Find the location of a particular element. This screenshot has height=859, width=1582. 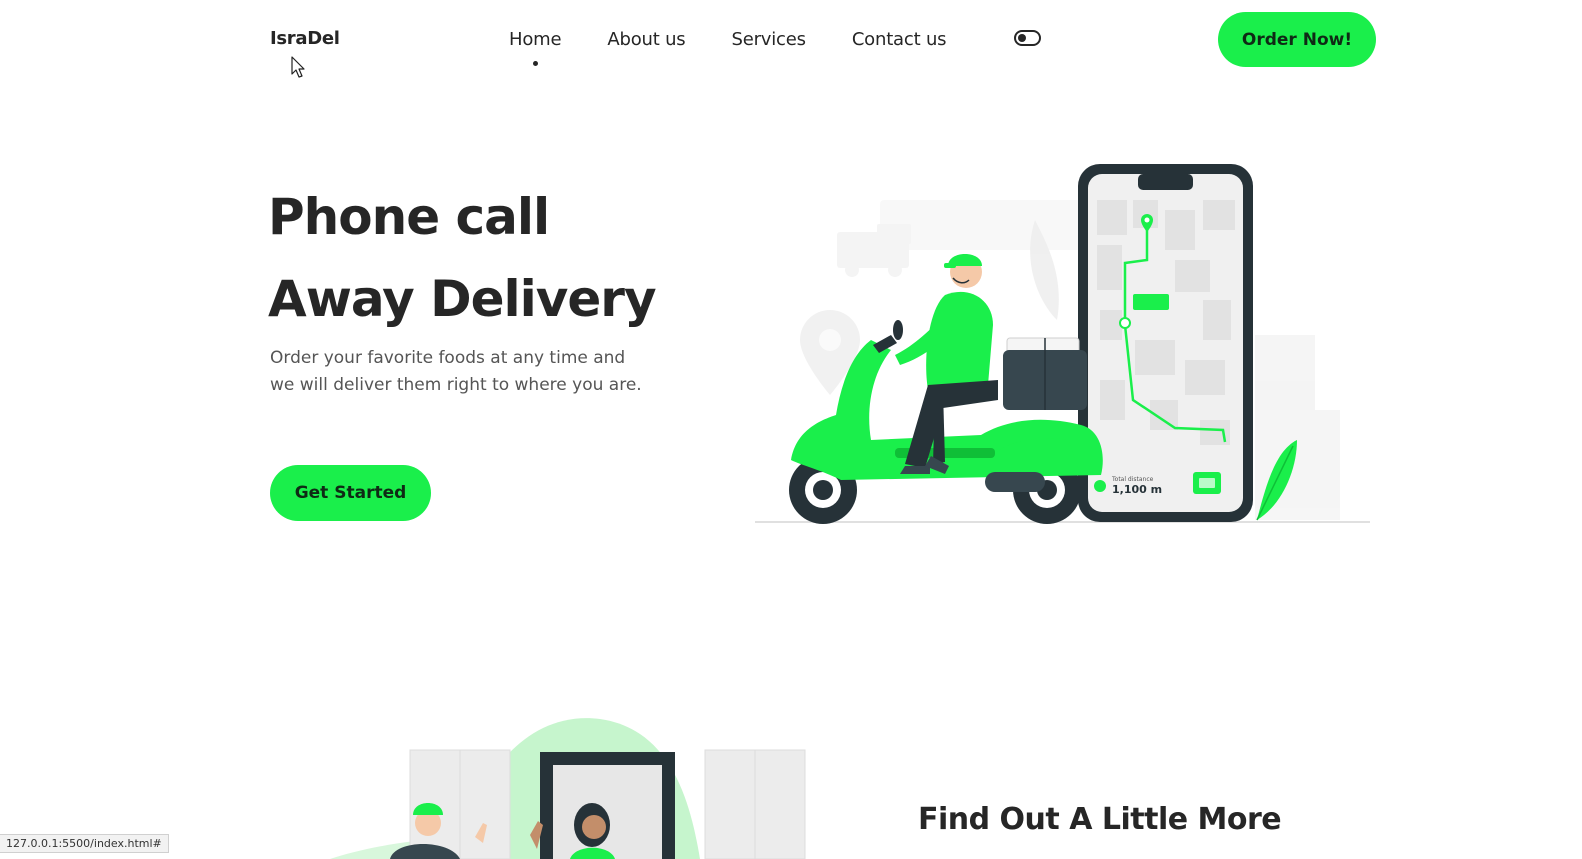

nav-services: Services is located at coordinates (769, 39).